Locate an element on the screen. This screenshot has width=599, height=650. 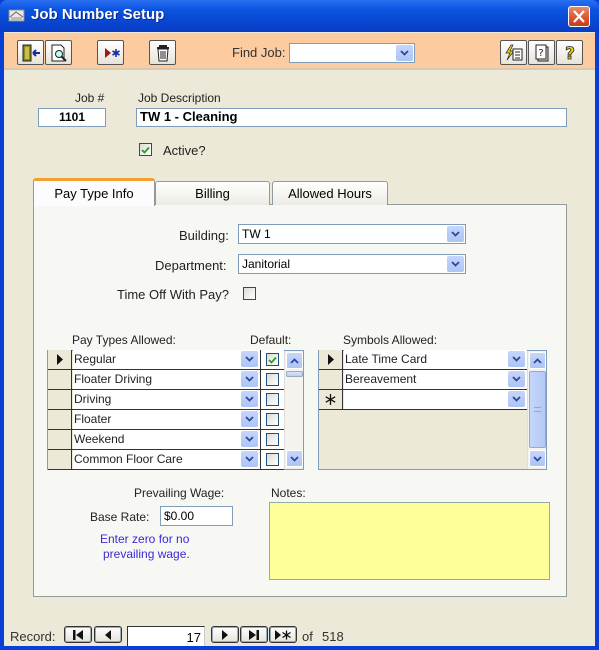
exit-button is located at coordinates (30, 52).